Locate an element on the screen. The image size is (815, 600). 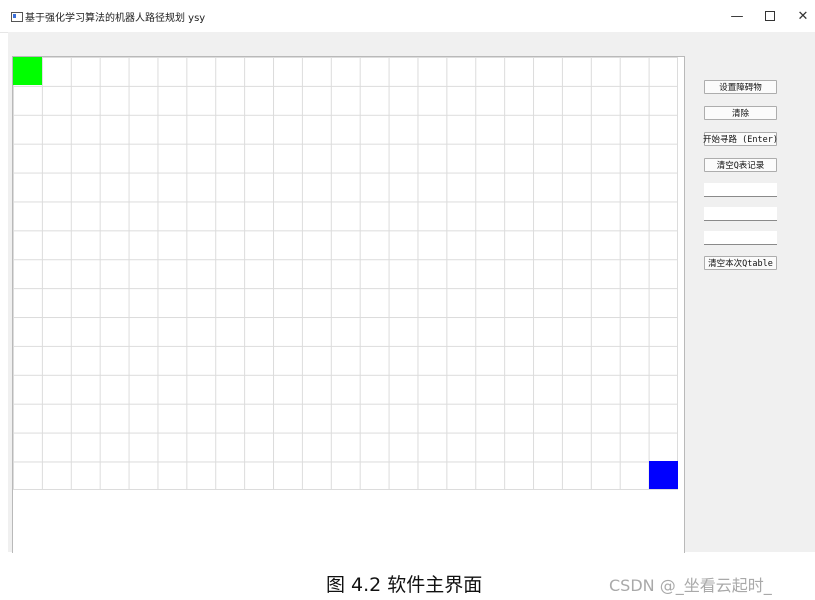
clear-current-qtable-button: 清空本次Qtable is located at coordinates (740, 263).